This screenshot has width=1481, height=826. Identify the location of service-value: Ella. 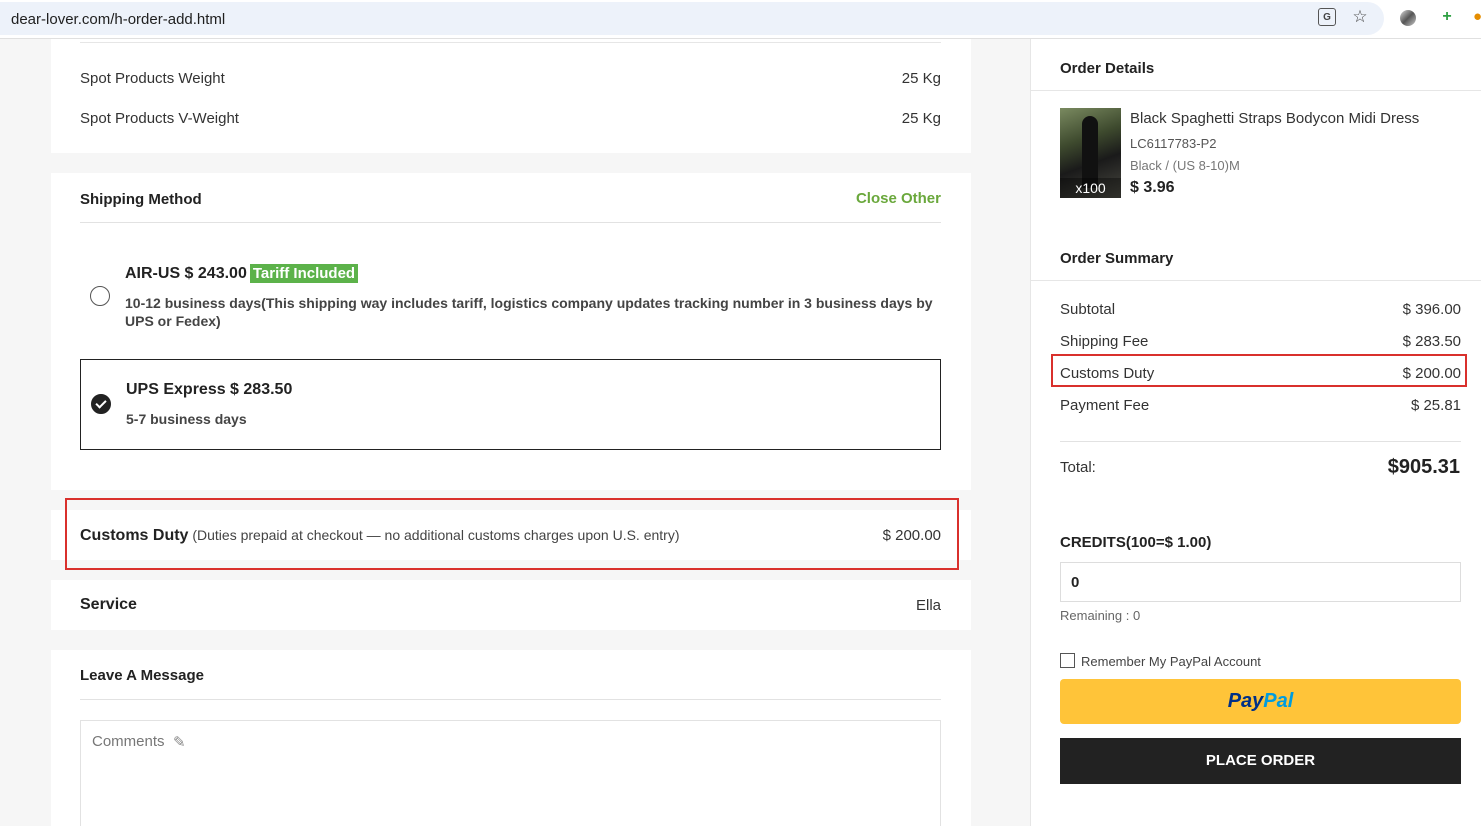
(928, 605).